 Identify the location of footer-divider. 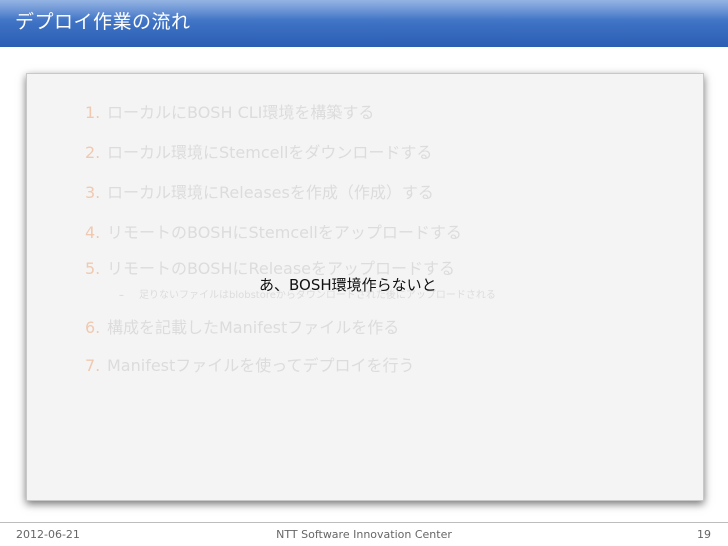
(364, 522).